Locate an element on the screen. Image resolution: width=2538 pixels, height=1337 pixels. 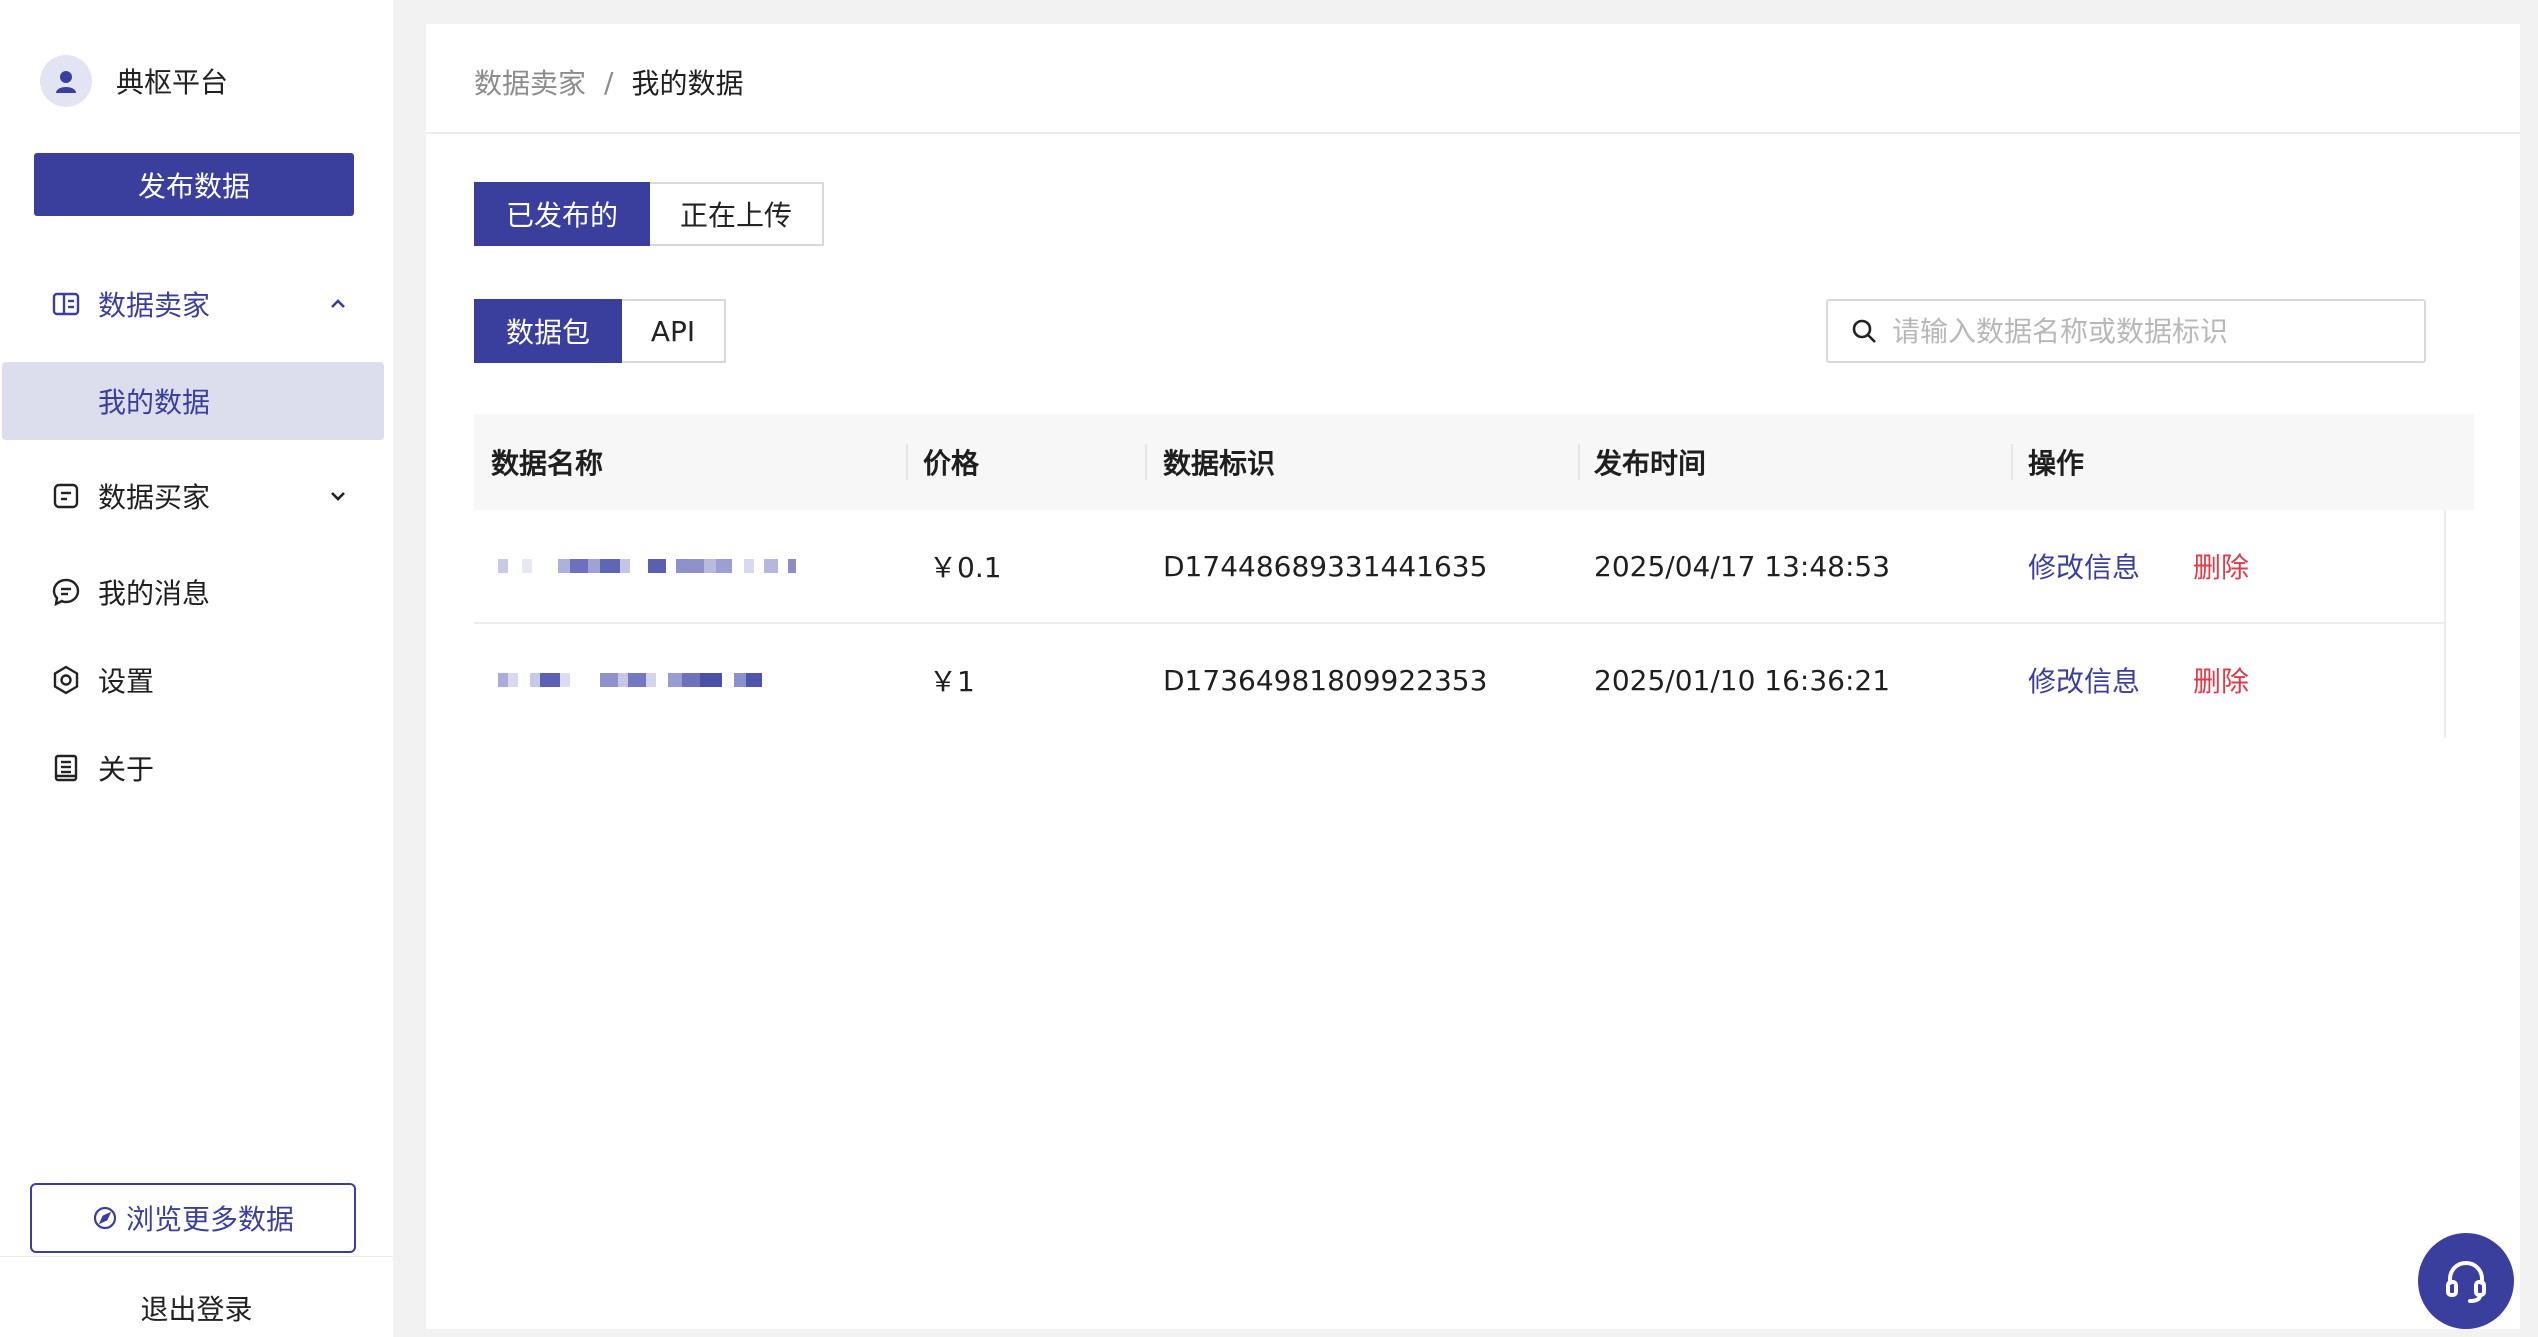
price-cell: ￥1 is located at coordinates (952, 681).